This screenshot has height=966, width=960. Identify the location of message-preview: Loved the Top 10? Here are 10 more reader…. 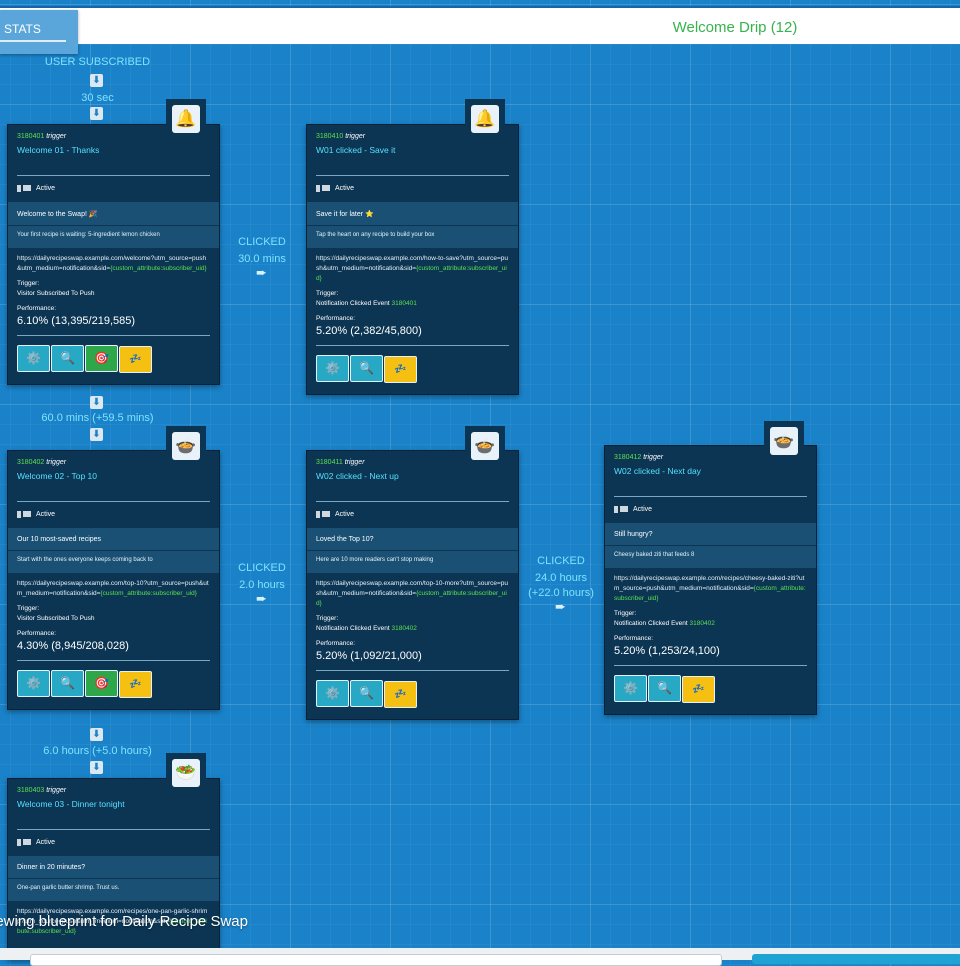
(412, 550).